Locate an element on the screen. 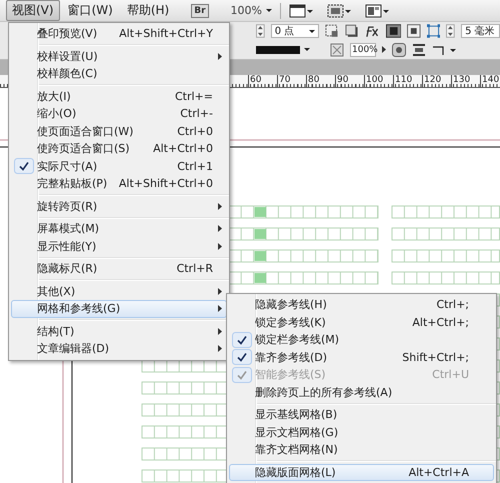 This screenshot has width=500, height=483. shortcut-label: Alt+Ctrl+0 is located at coordinates (183, 149).